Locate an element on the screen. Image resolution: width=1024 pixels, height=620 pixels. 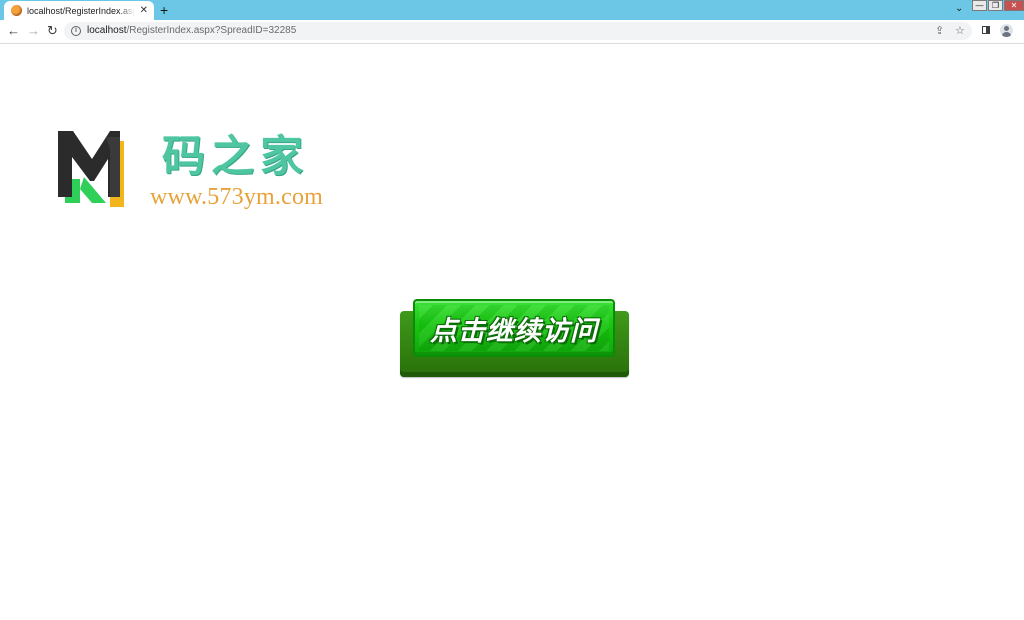
minimize-button: — is located at coordinates (979, 5).